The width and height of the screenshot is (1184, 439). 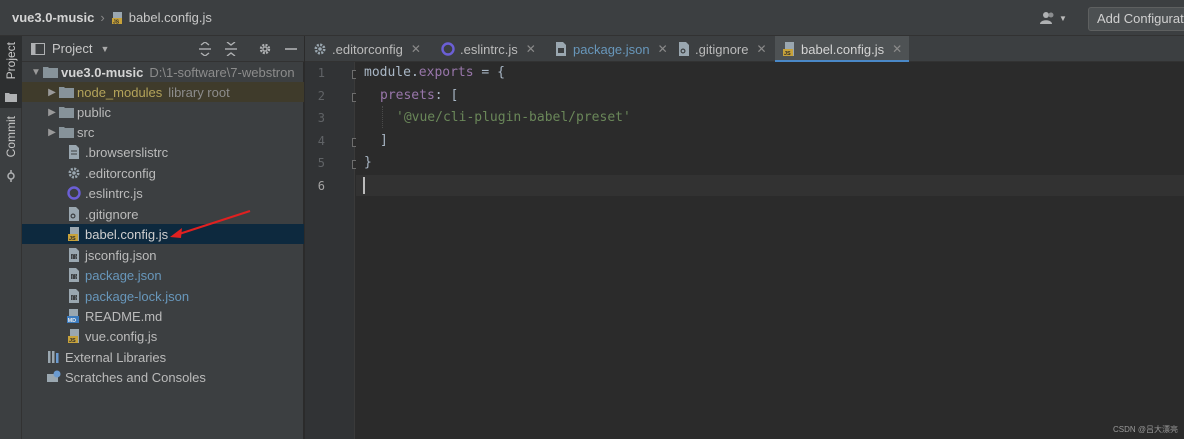 What do you see at coordinates (1145, 429) in the screenshot?
I see `watermark: CSDN @吕大漂亮` at bounding box center [1145, 429].